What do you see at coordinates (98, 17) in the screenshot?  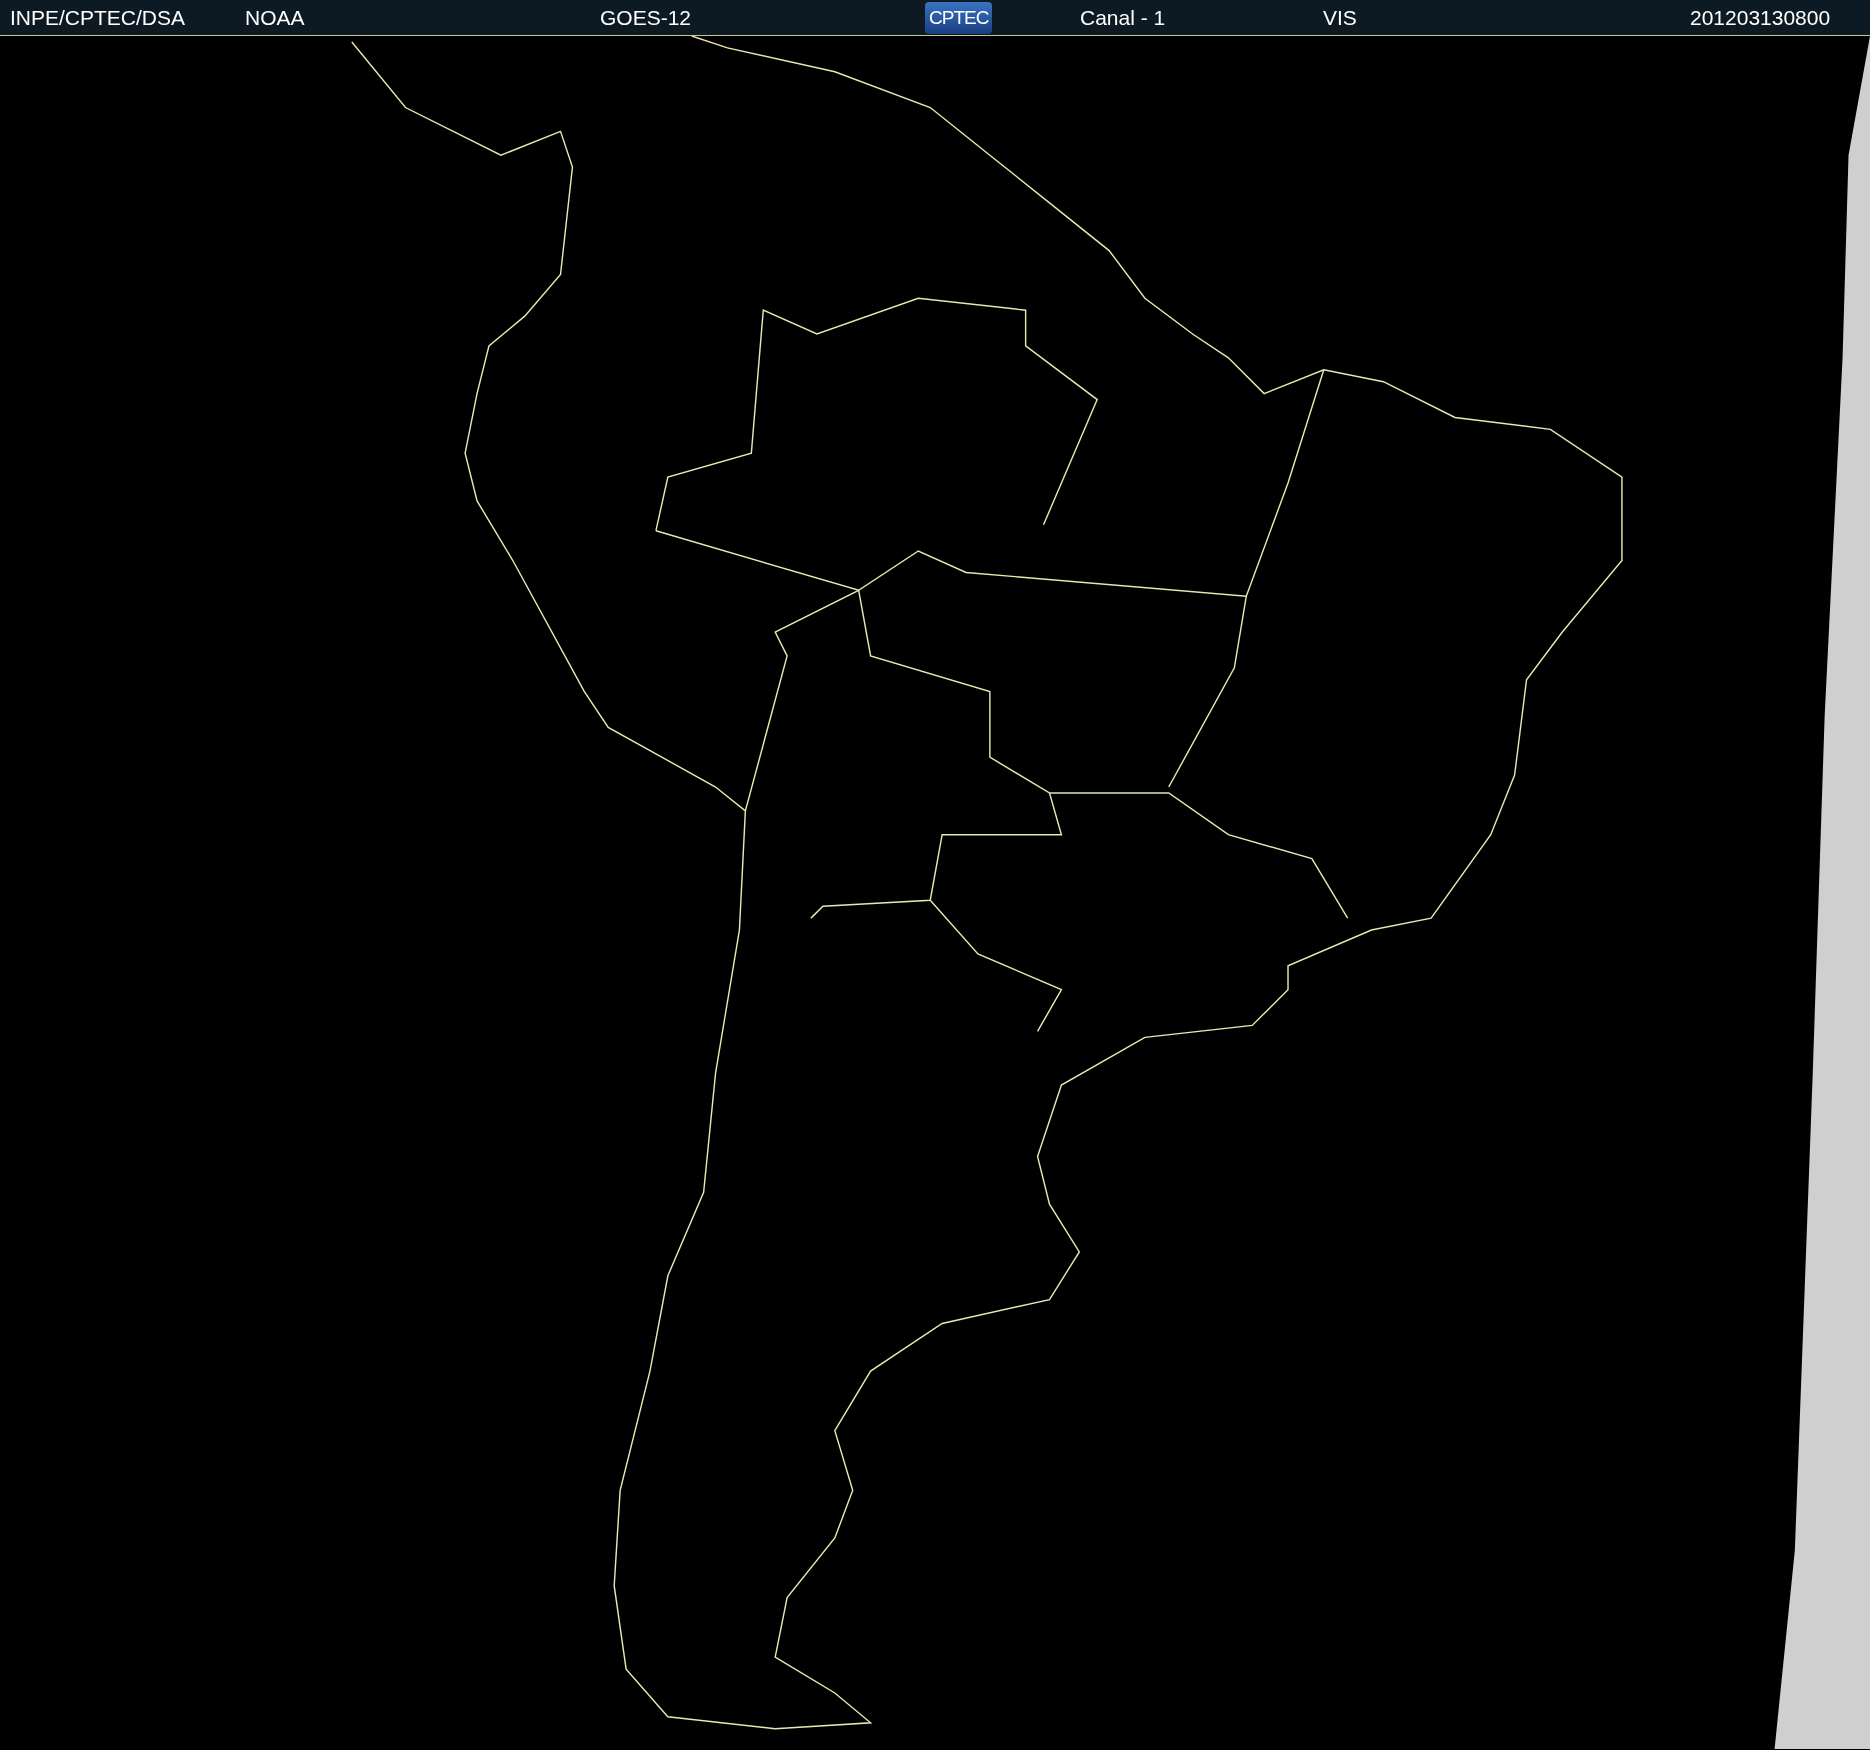 I see `header-label: INPE/CPTEC/DSA` at bounding box center [98, 17].